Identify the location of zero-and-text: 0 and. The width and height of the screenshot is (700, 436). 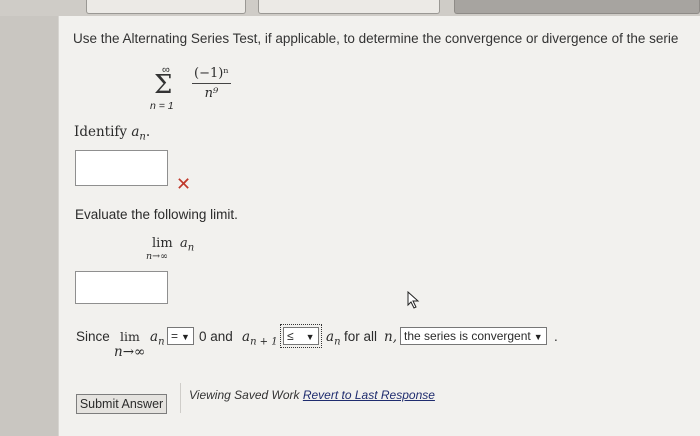
(216, 336).